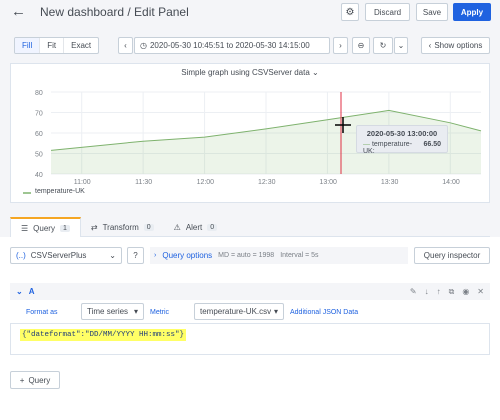  Describe the element at coordinates (387, 12) in the screenshot. I see `discard-button: Discard` at that location.